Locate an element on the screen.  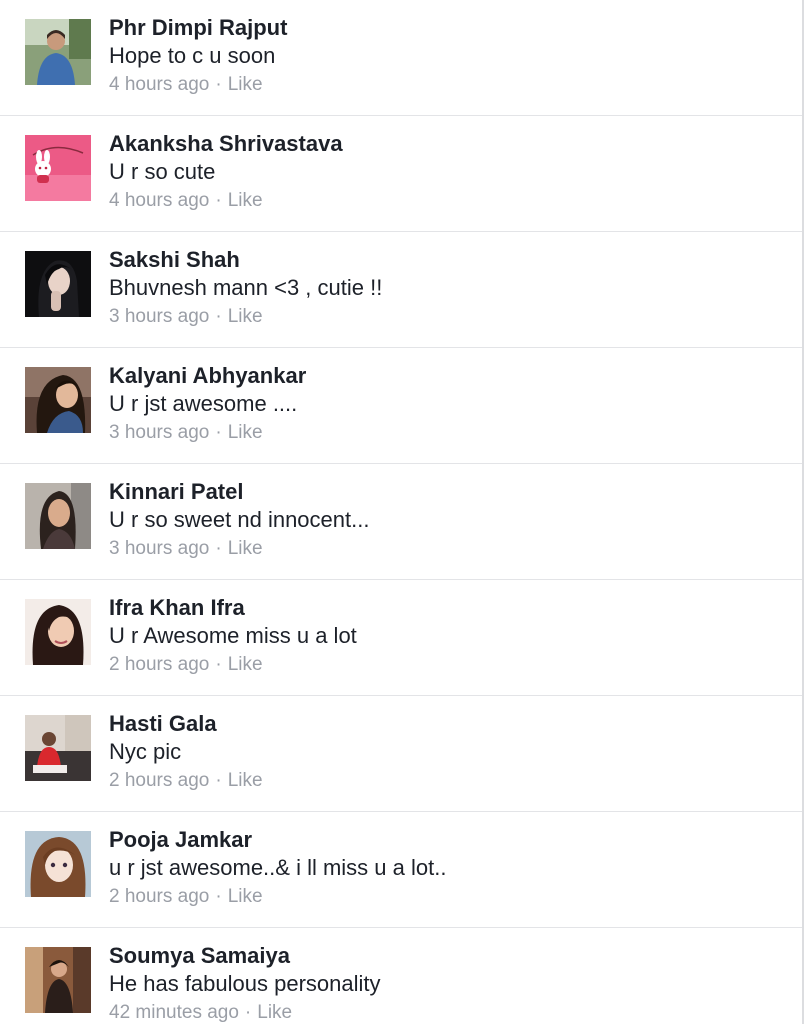
comment-author: Akanksha Shrivastava is located at coordinates (446, 144).